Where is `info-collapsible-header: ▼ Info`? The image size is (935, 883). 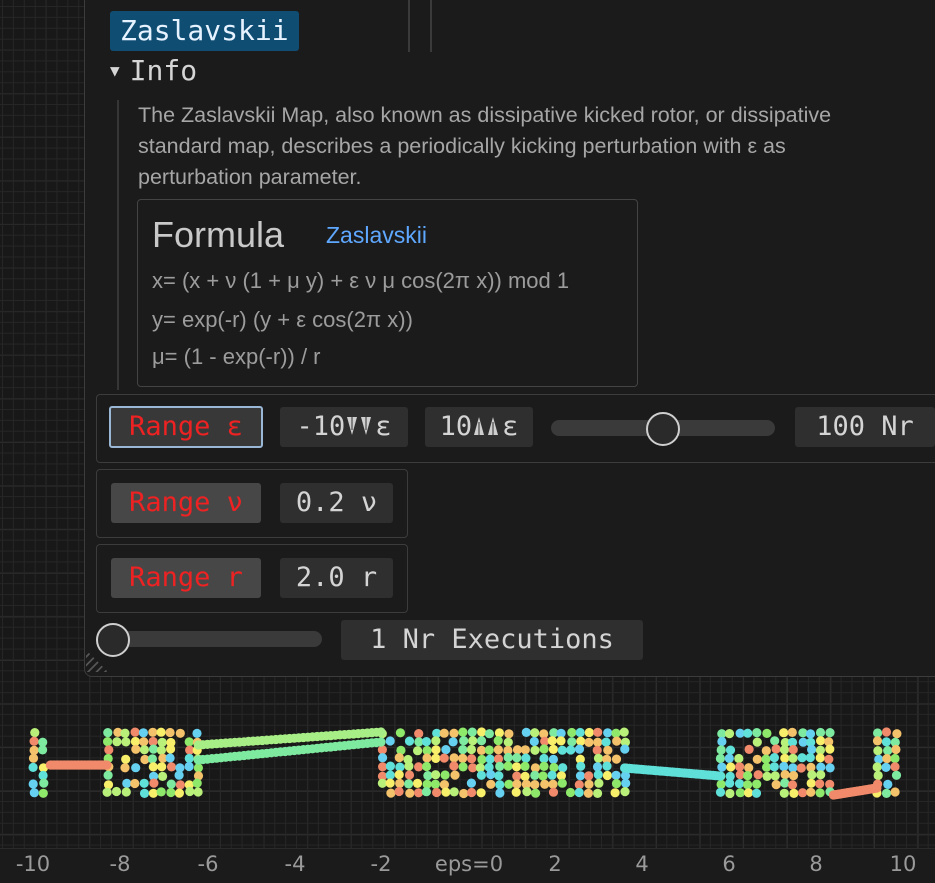 info-collapsible-header: ▼ Info is located at coordinates (153, 70).